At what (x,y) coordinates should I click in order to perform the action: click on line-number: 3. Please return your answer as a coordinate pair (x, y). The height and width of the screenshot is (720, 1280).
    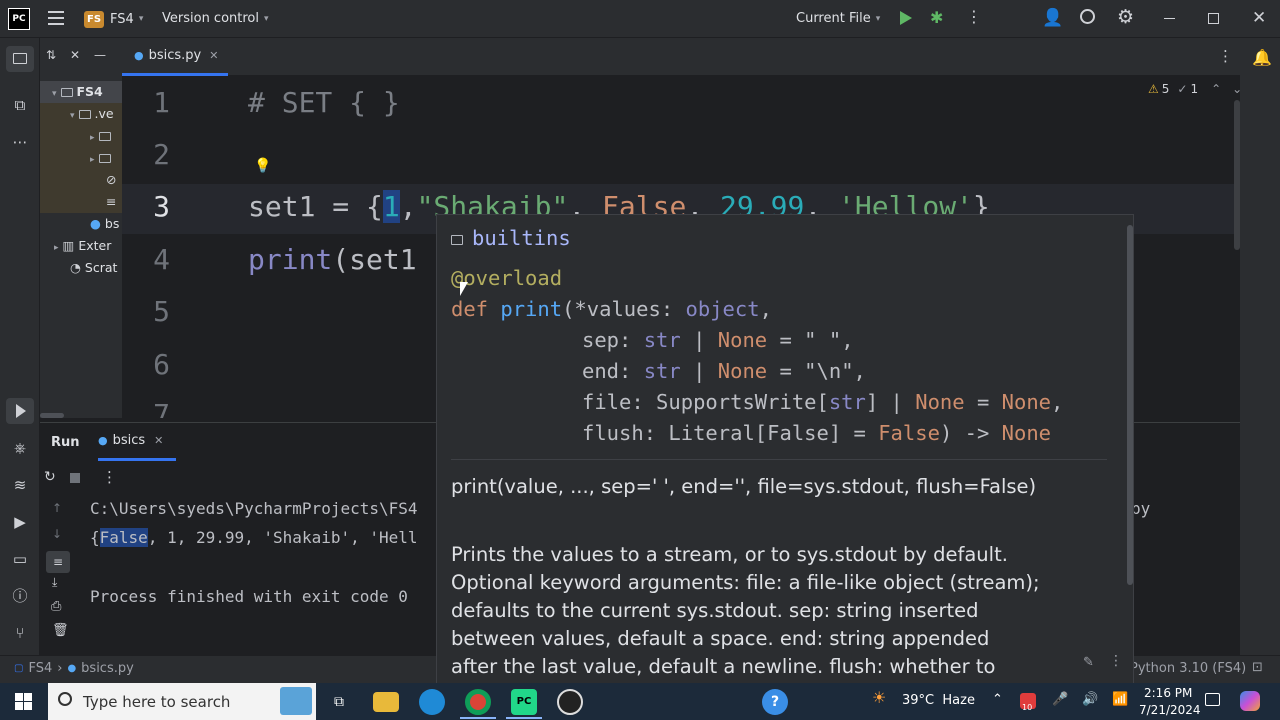
    Looking at the image, I should click on (161, 206).